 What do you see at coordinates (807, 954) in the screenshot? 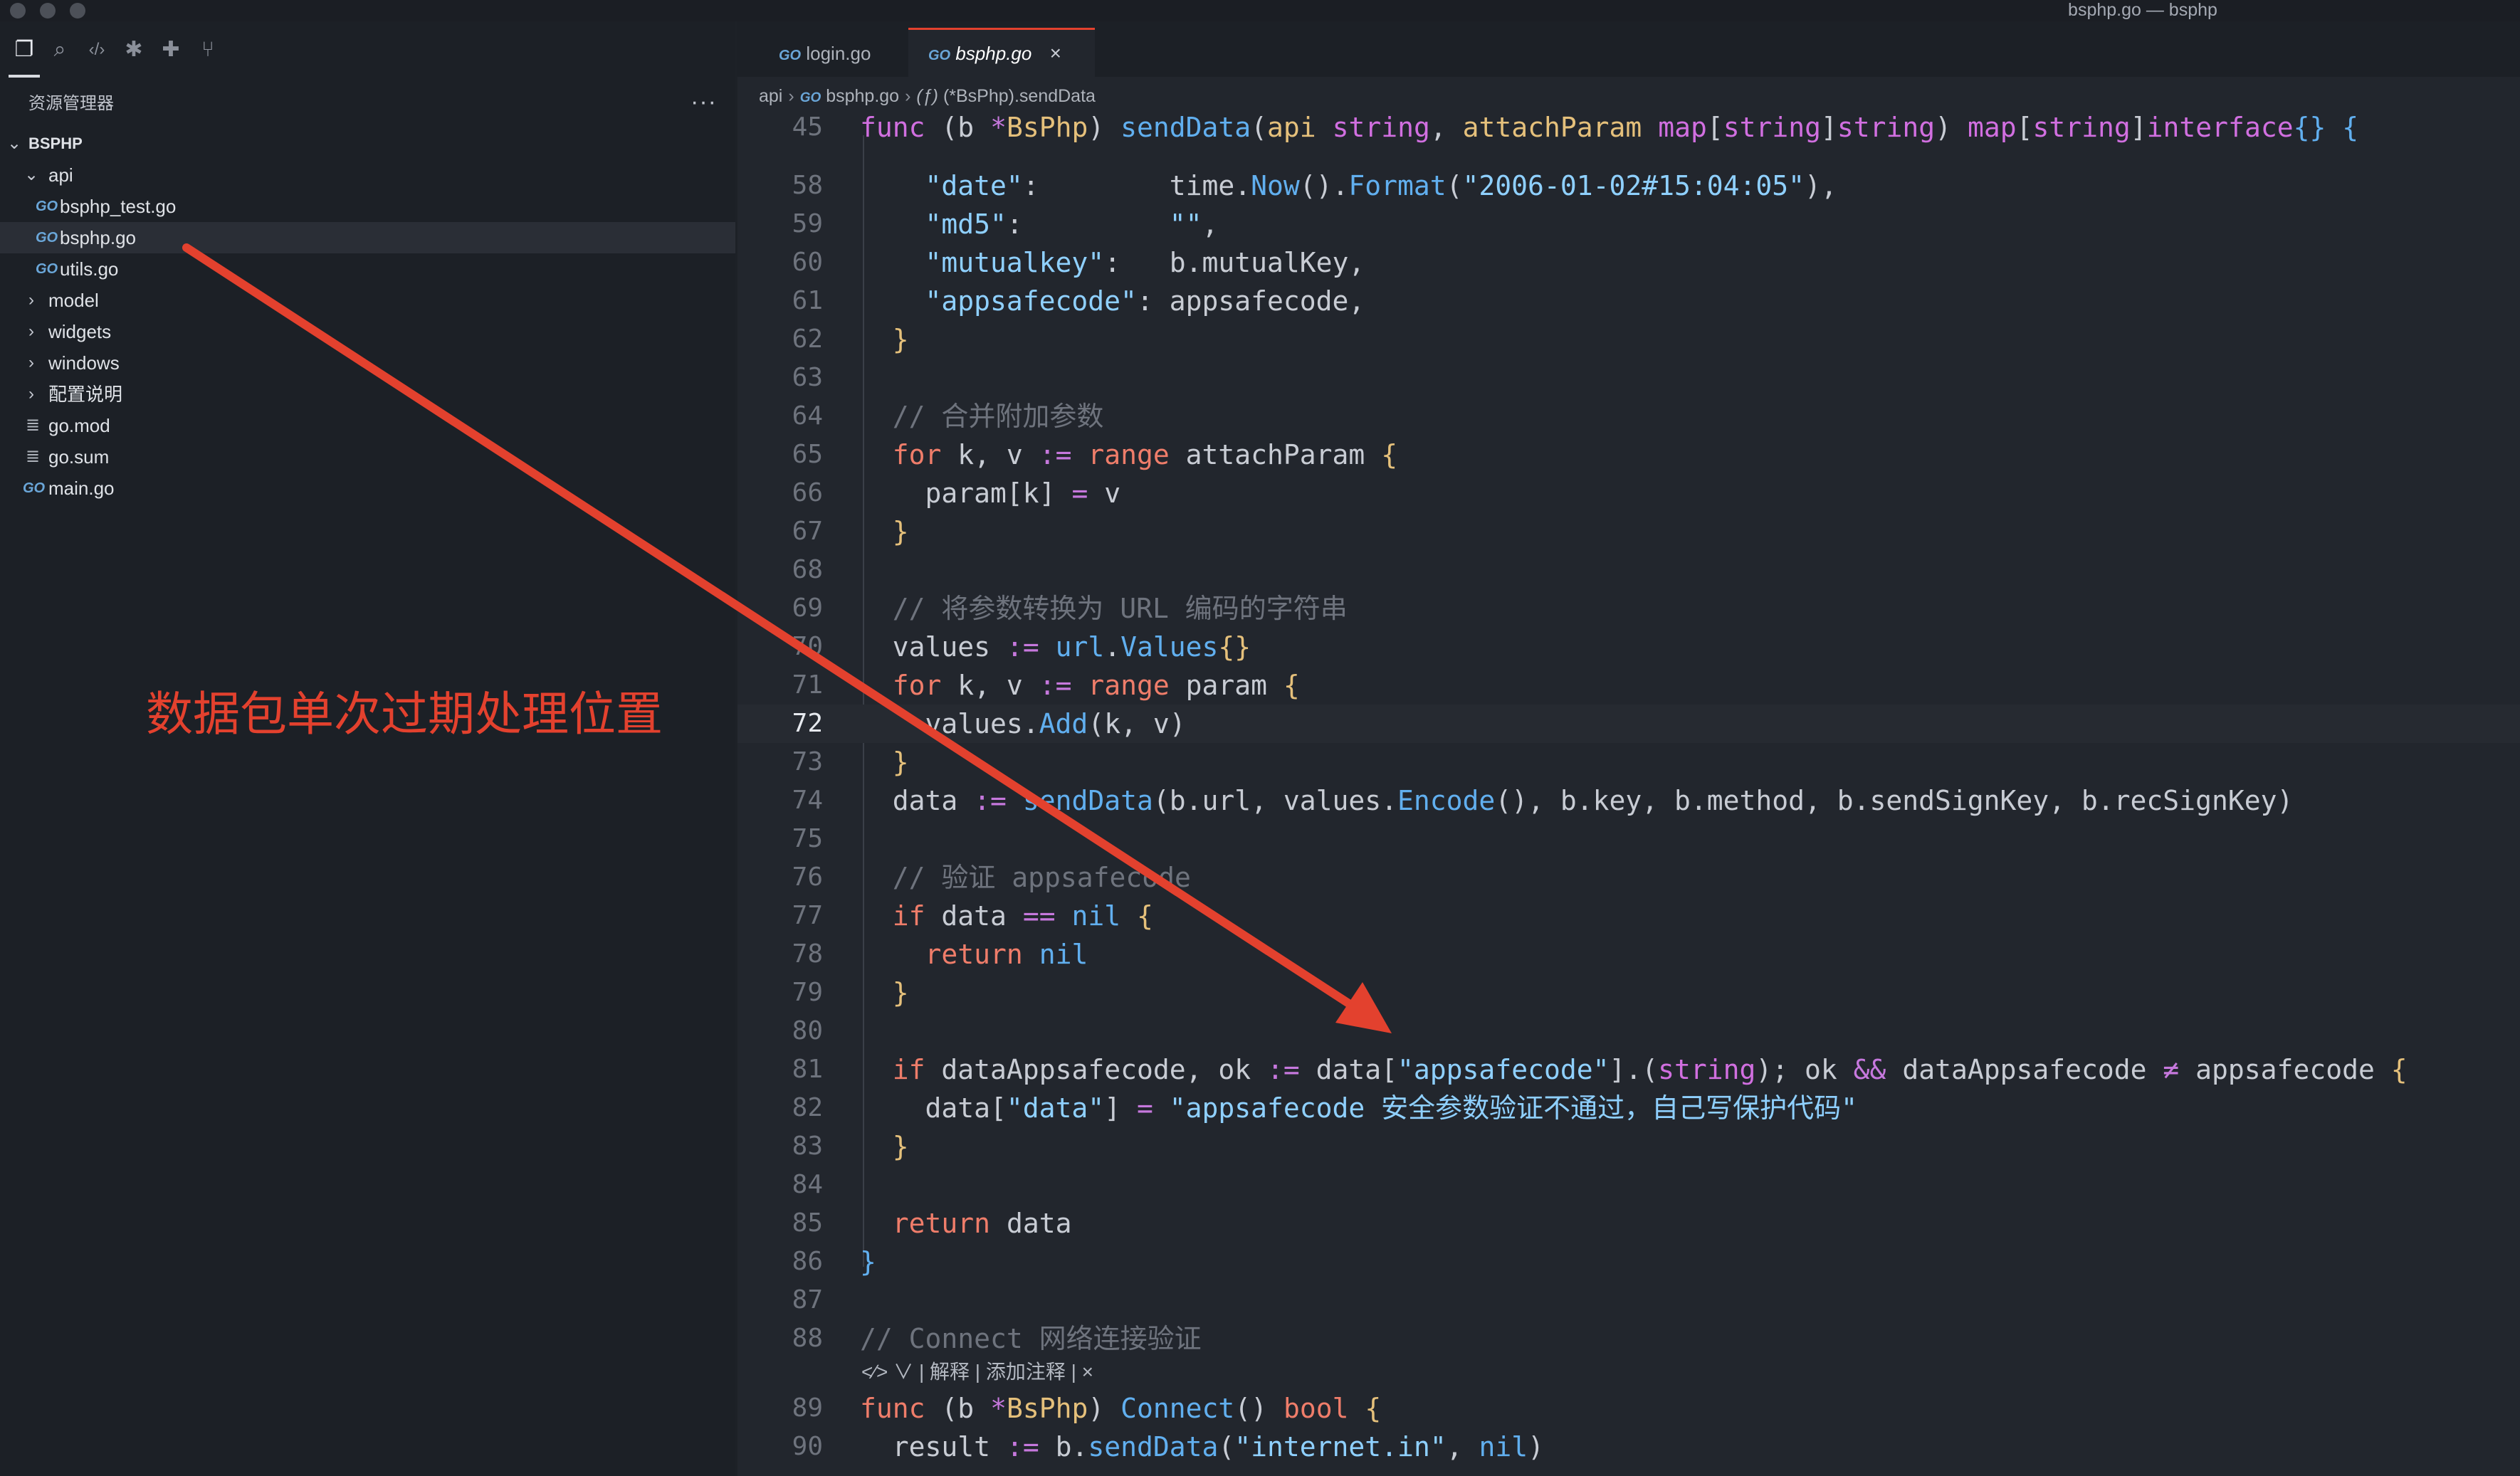
I see `line-number: 78` at bounding box center [807, 954].